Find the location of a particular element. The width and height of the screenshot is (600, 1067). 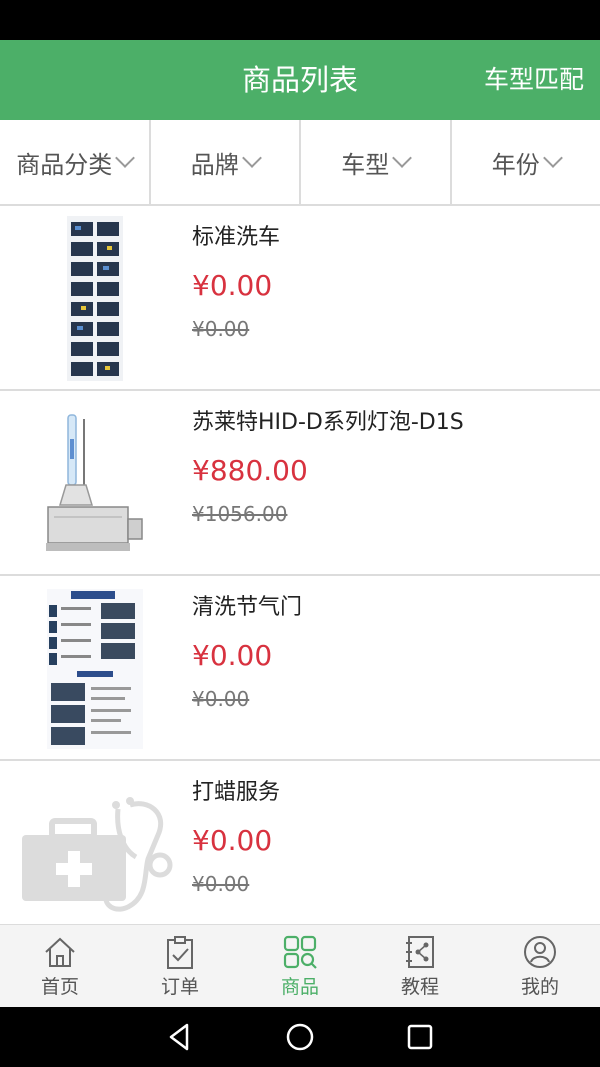

tab-products-label: 商品 is located at coordinates (299, 986).